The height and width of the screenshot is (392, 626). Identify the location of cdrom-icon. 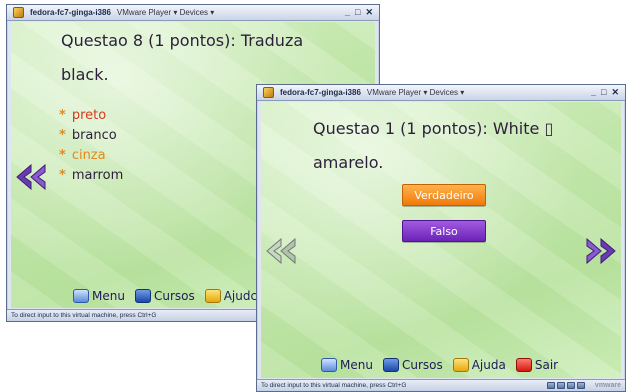
(560, 385).